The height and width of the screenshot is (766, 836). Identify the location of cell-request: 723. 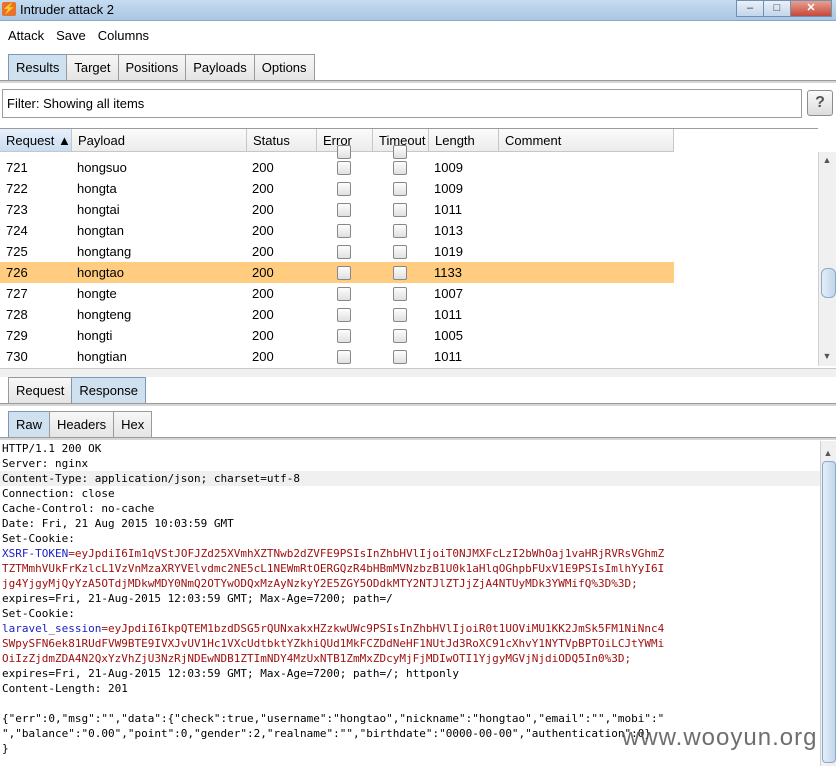
(17, 209).